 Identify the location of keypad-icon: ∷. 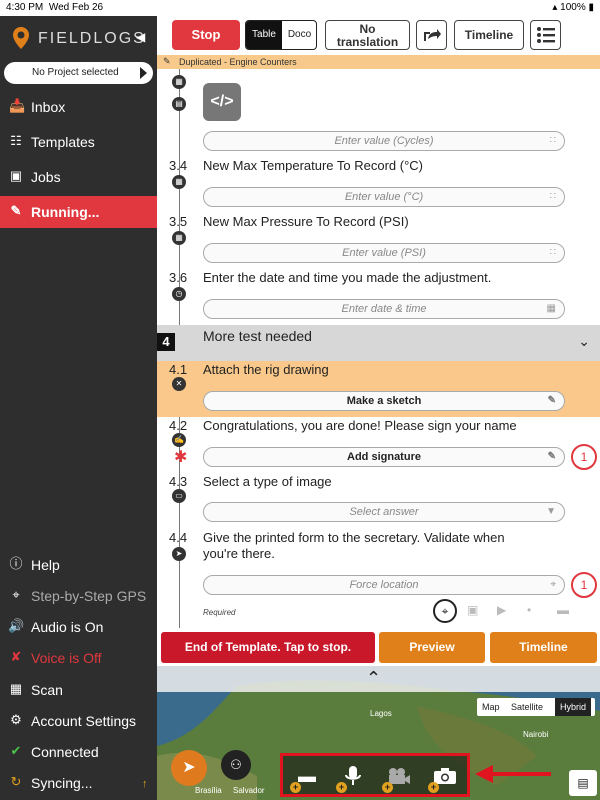
(552, 196).